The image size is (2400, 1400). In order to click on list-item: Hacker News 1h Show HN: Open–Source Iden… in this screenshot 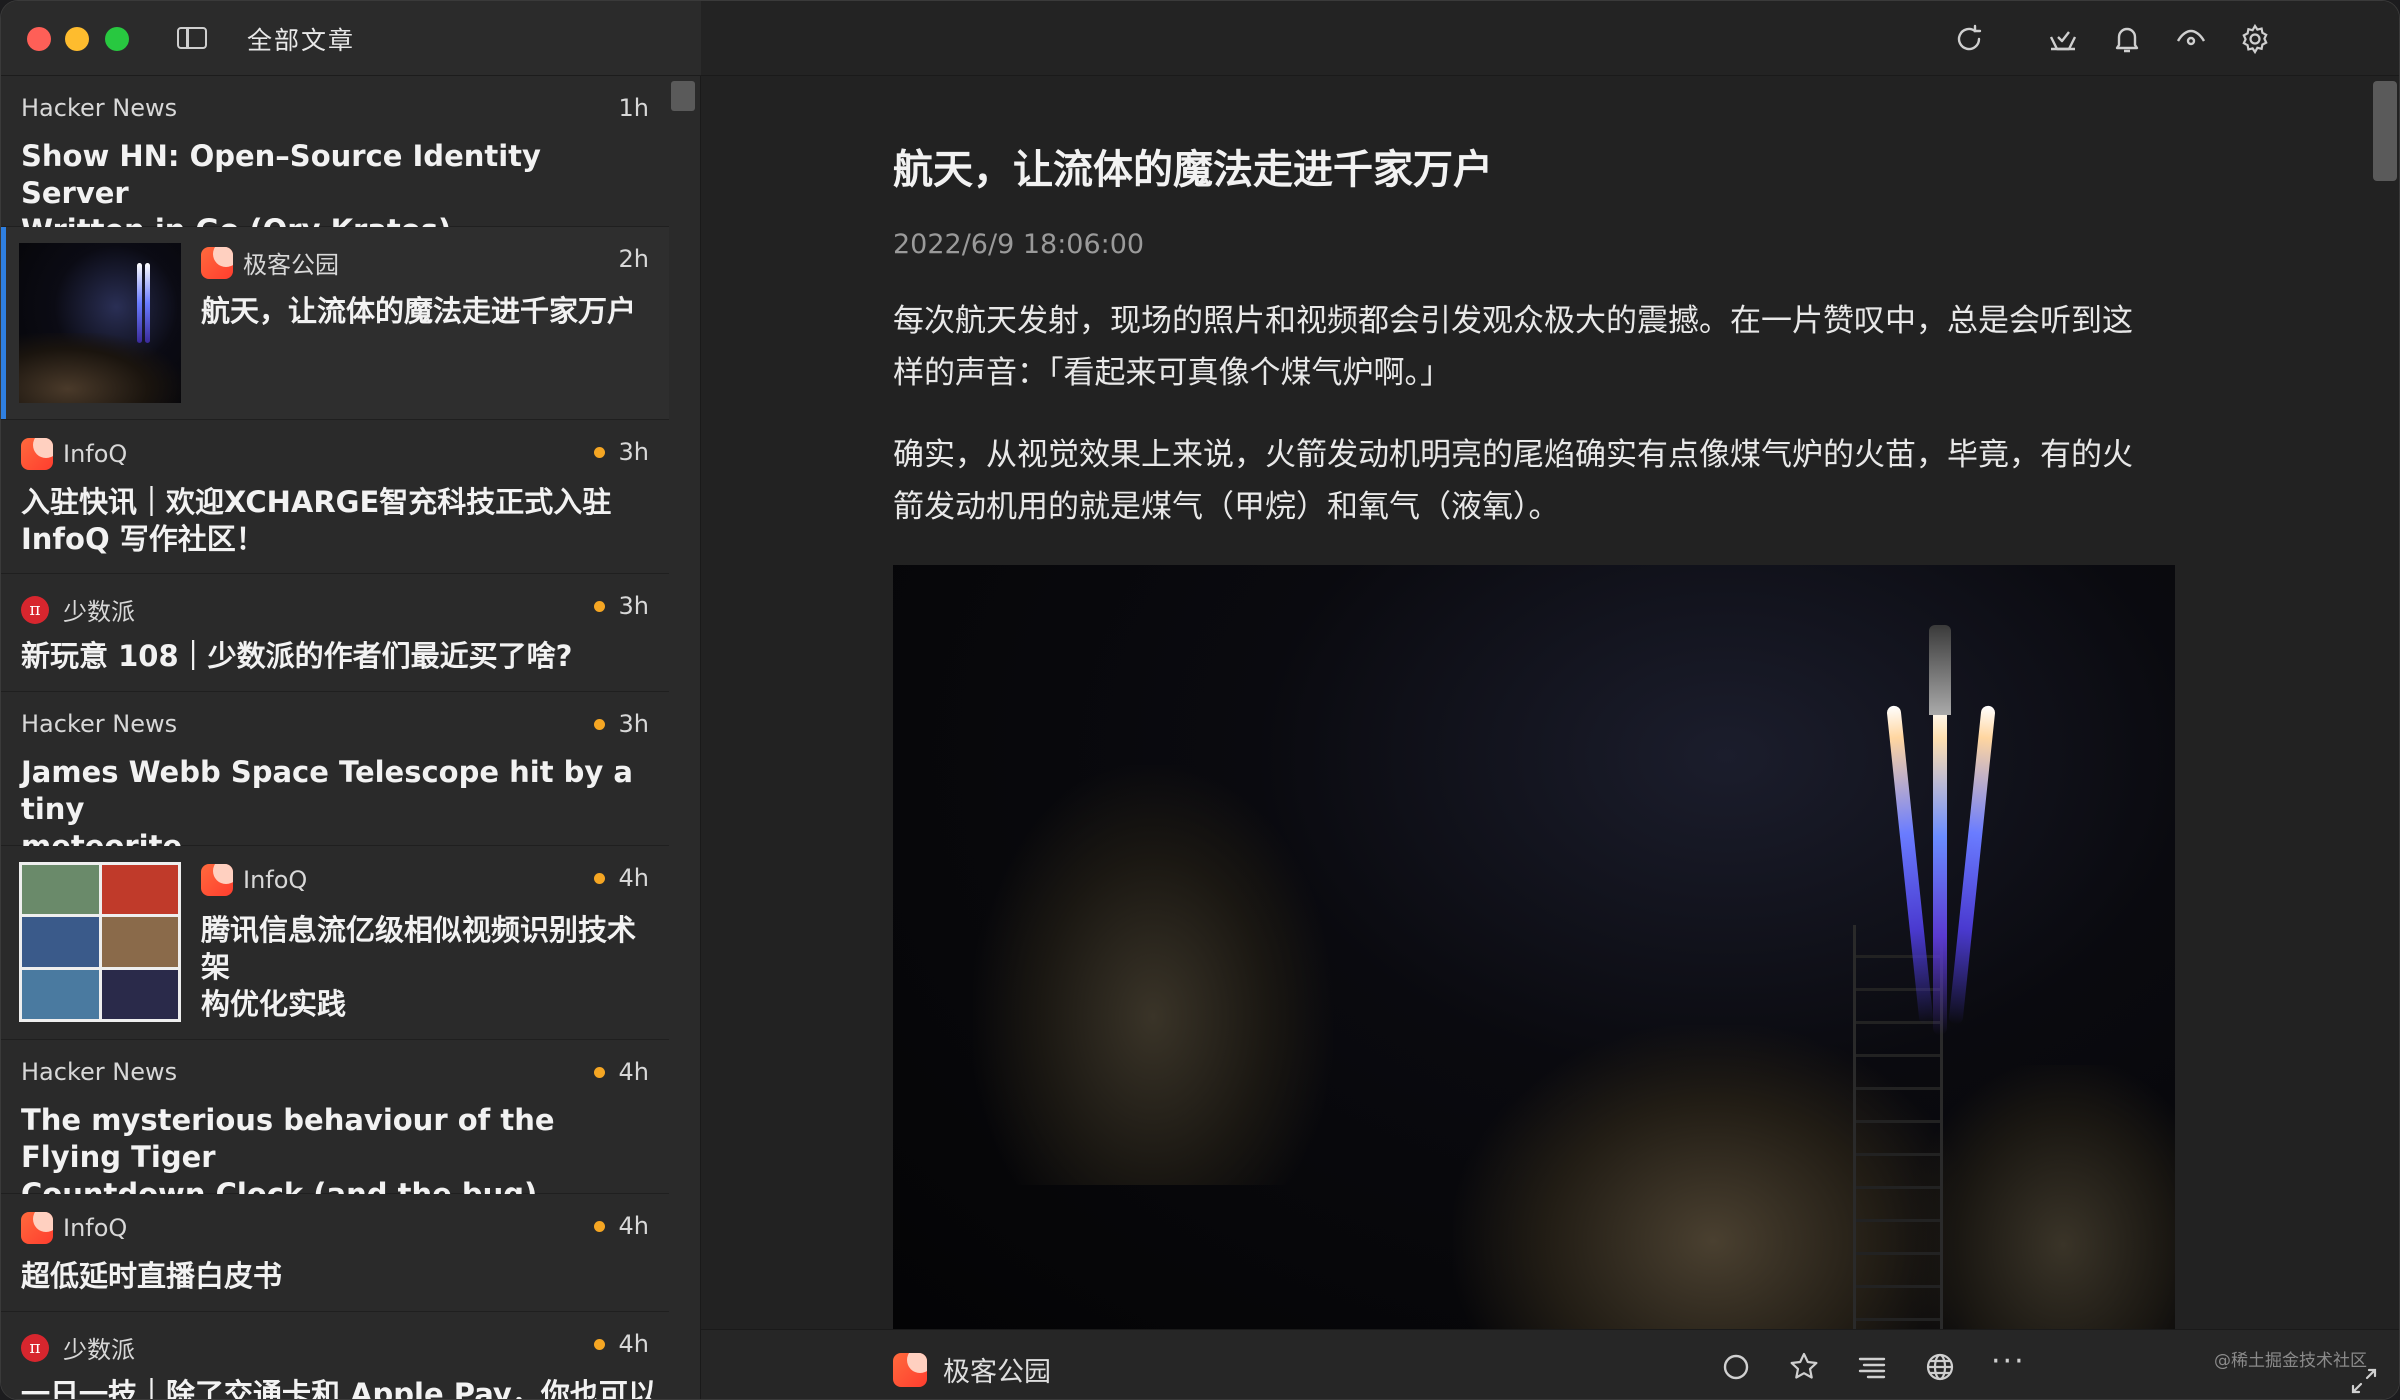, I will do `click(335, 161)`.